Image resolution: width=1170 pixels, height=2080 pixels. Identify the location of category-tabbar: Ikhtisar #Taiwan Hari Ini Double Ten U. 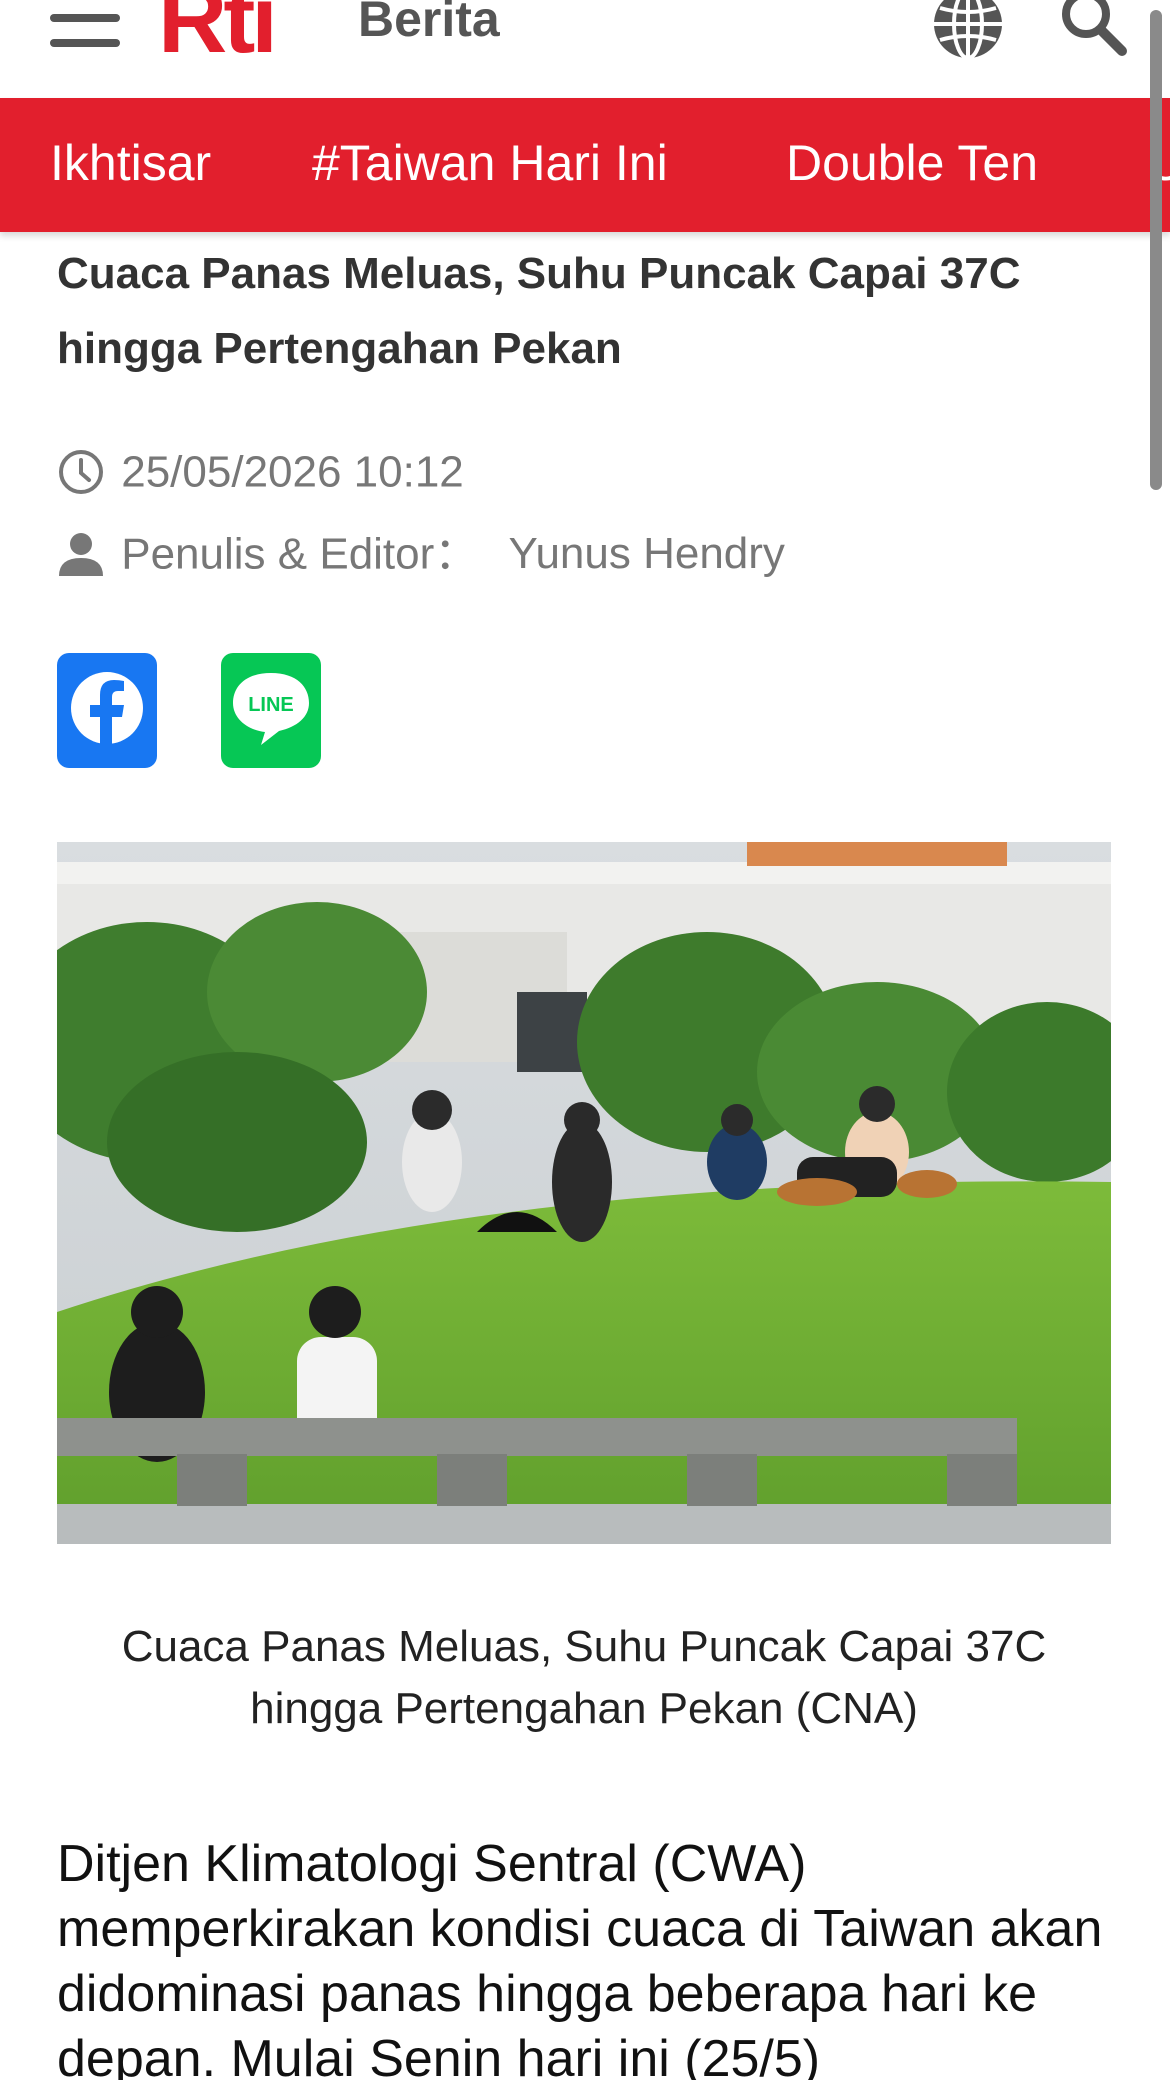
(585, 165).